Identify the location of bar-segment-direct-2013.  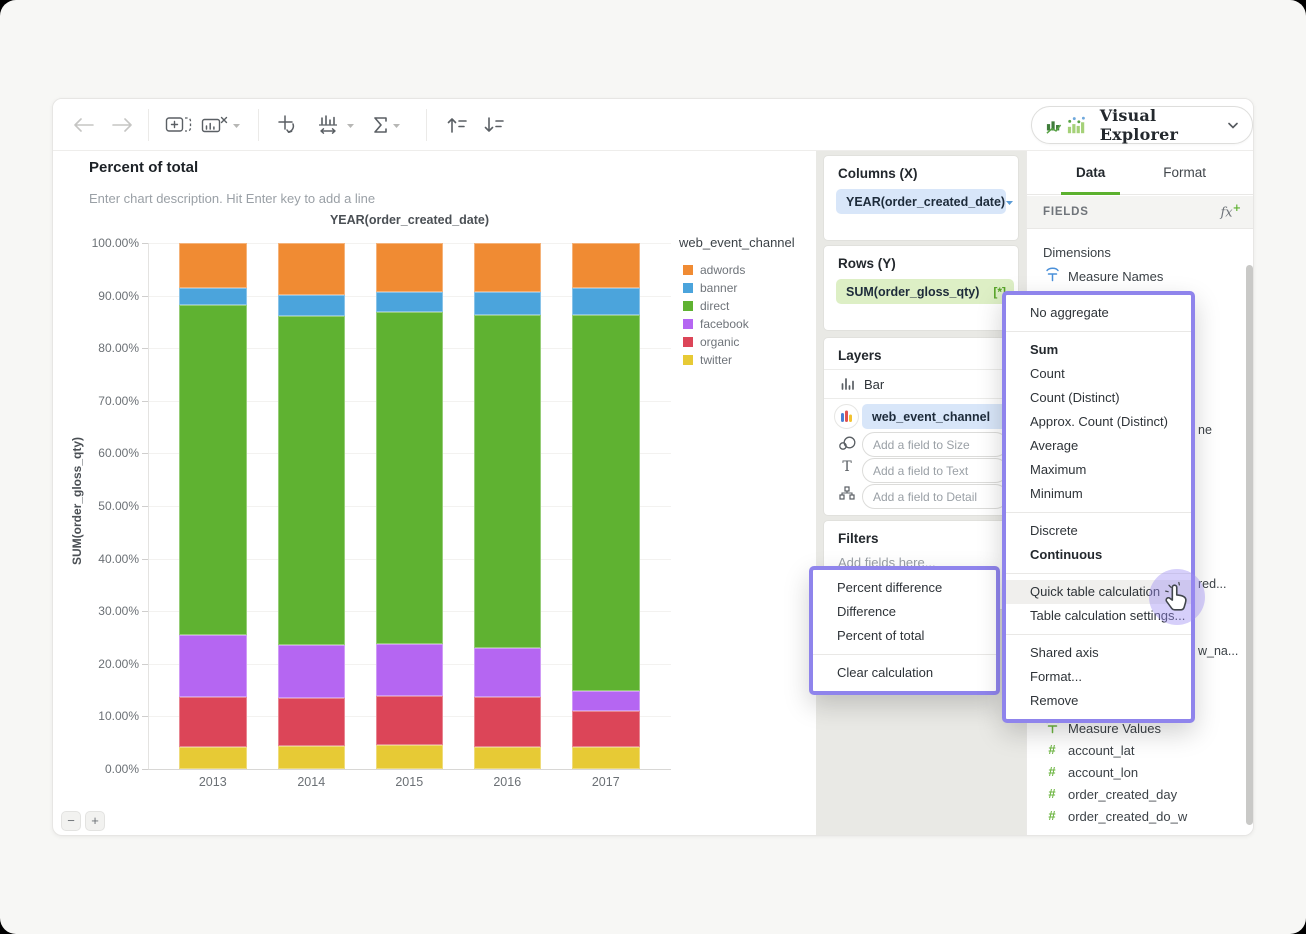
(213, 470).